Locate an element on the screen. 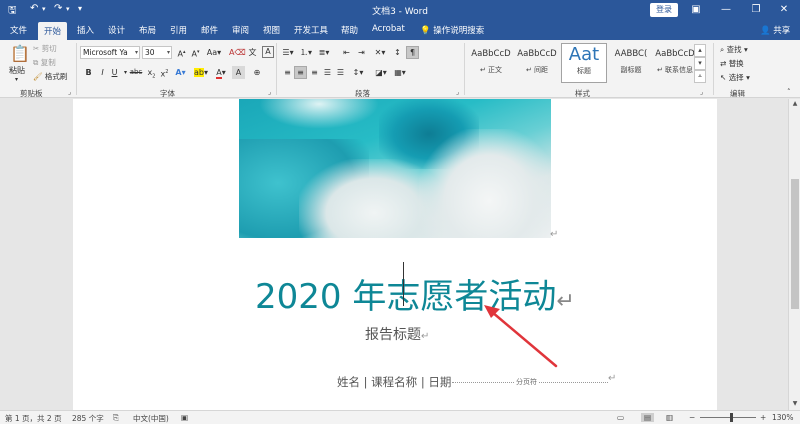  tab-mailings: 邮件 is located at coordinates (209, 30).